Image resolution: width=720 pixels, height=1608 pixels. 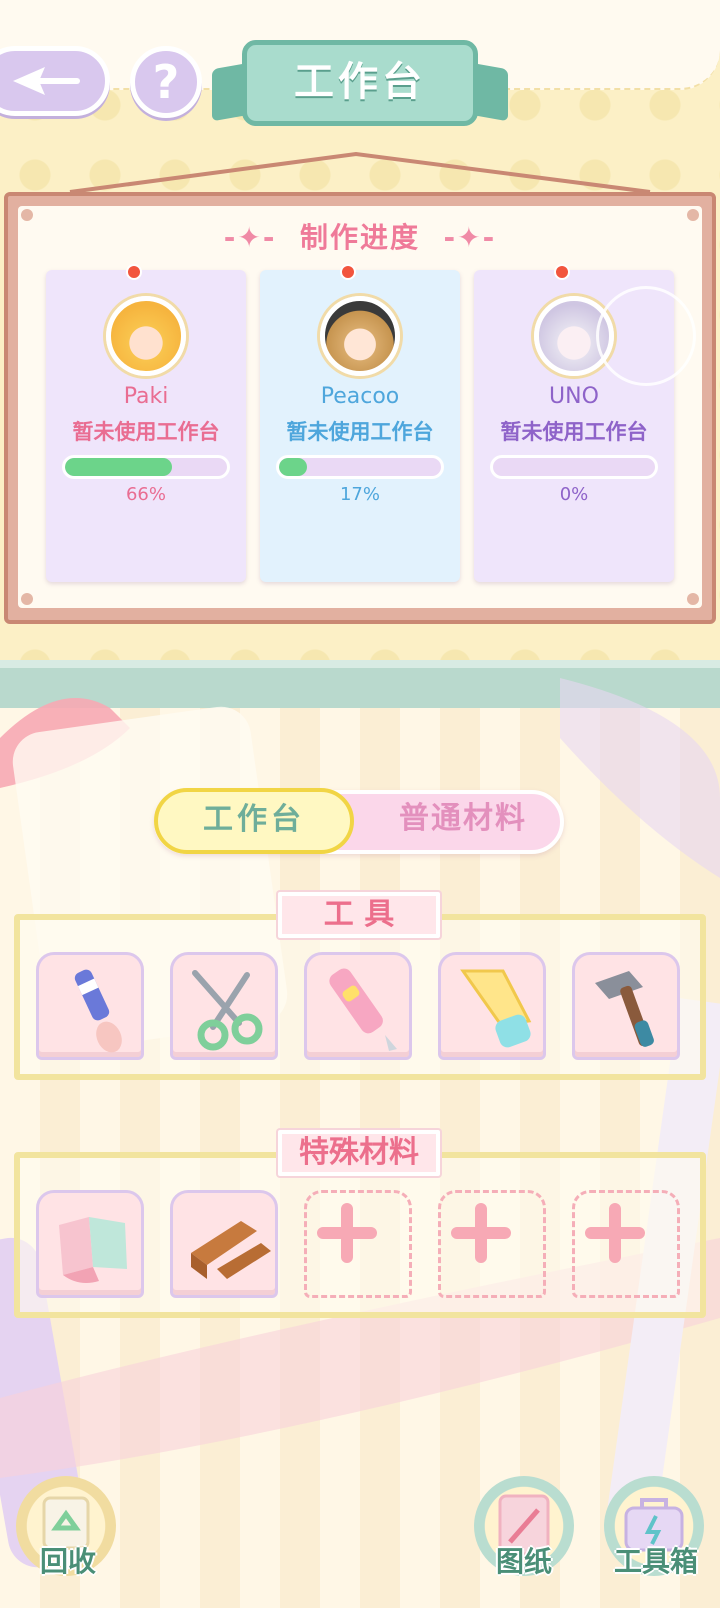 I want to click on saw-icon, so click(x=496, y=1008).